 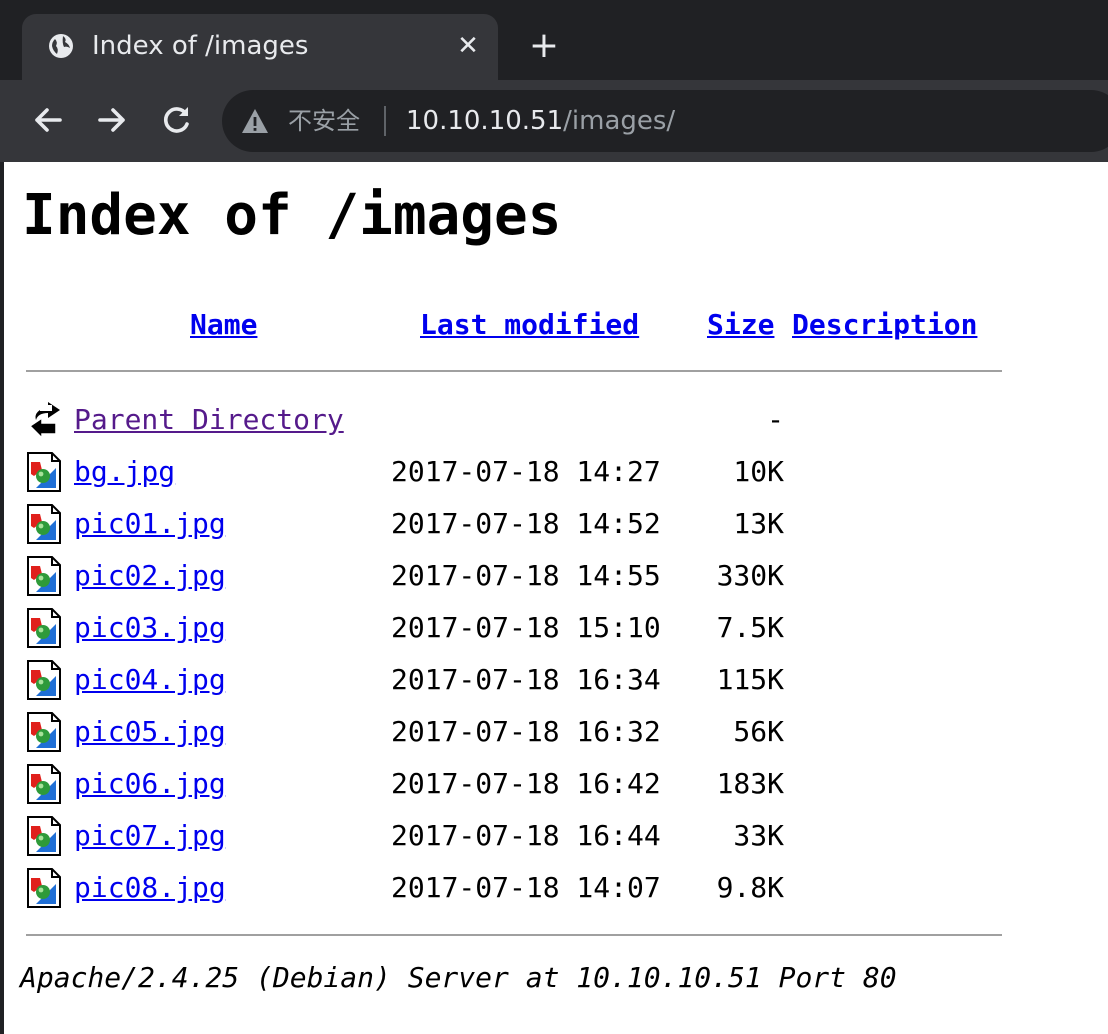 I want to click on file-link: pic04.jpg, so click(x=150, y=680).